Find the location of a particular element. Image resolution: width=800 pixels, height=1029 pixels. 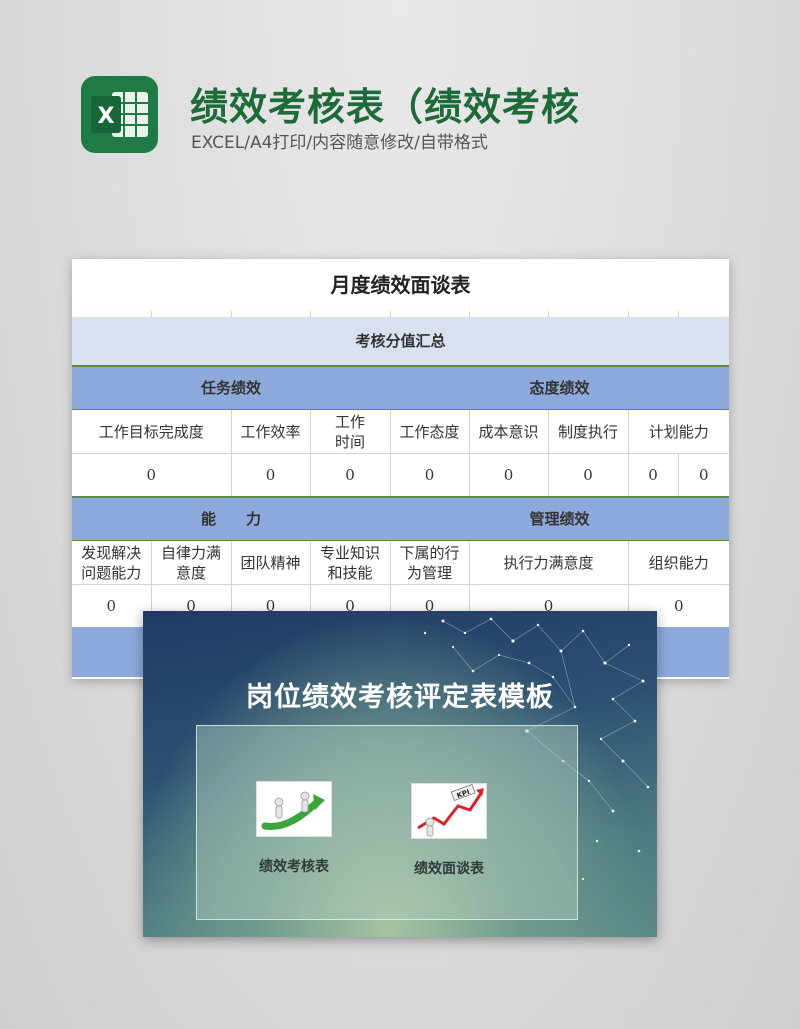

document-title: 绩效考核表（绩效考核 is located at coordinates (385, 107).